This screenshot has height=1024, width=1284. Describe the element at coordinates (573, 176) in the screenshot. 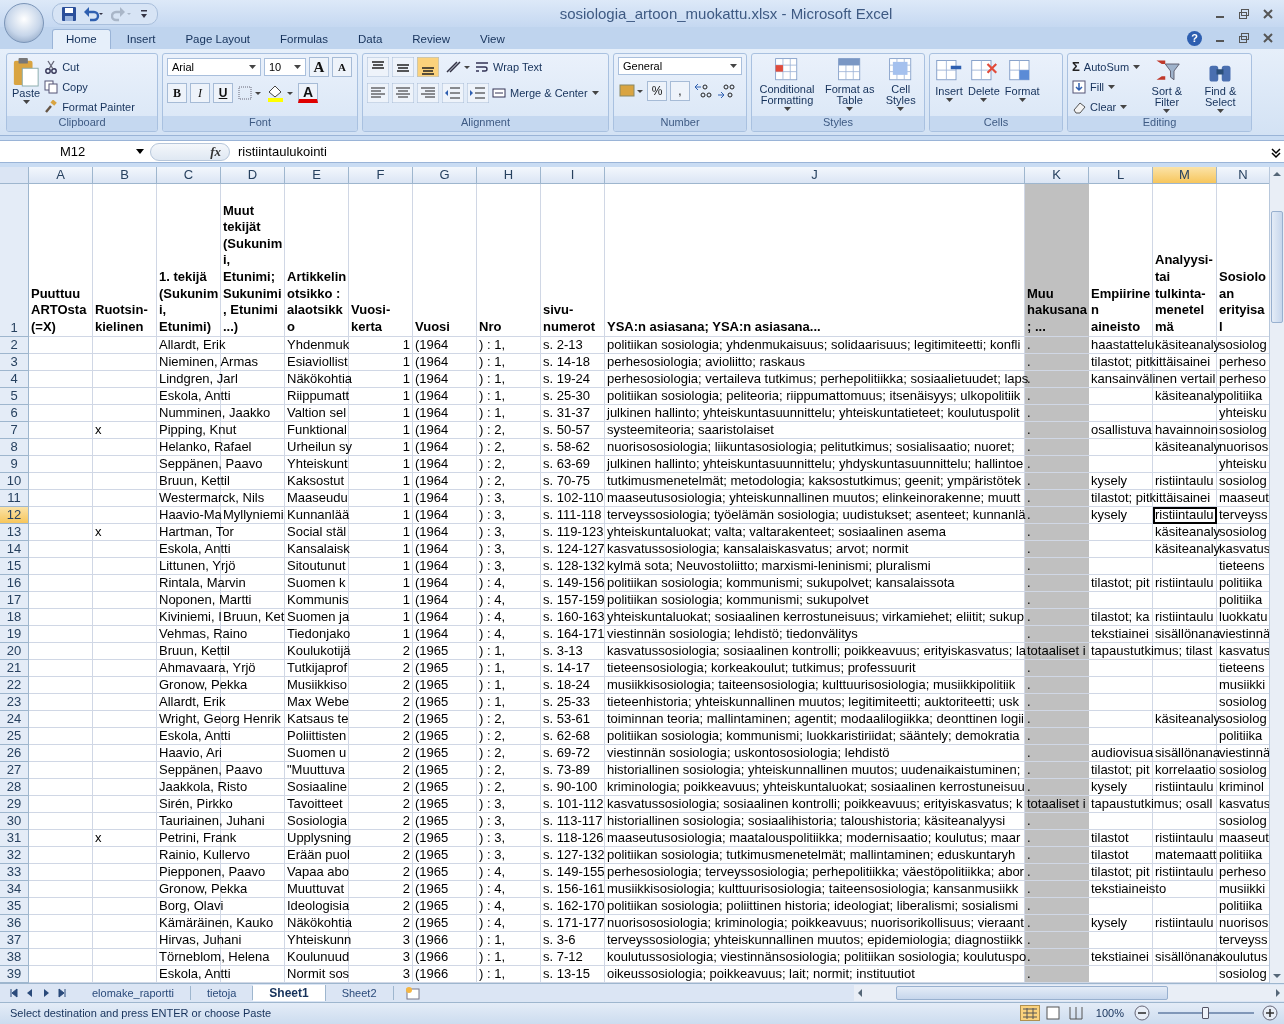

I see `column-header: I` at that location.